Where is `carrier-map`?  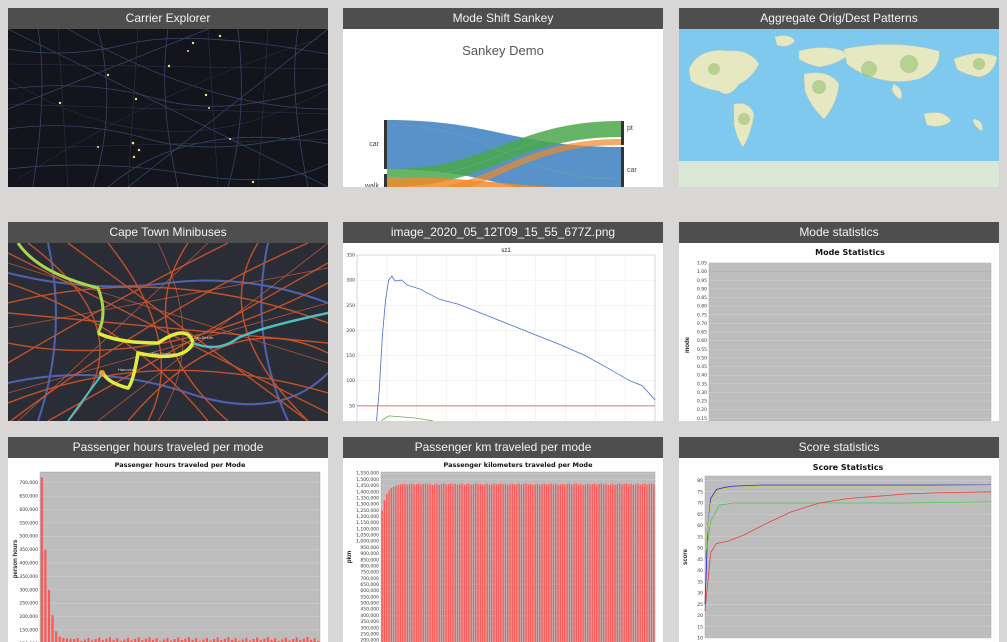 carrier-map is located at coordinates (168, 108).